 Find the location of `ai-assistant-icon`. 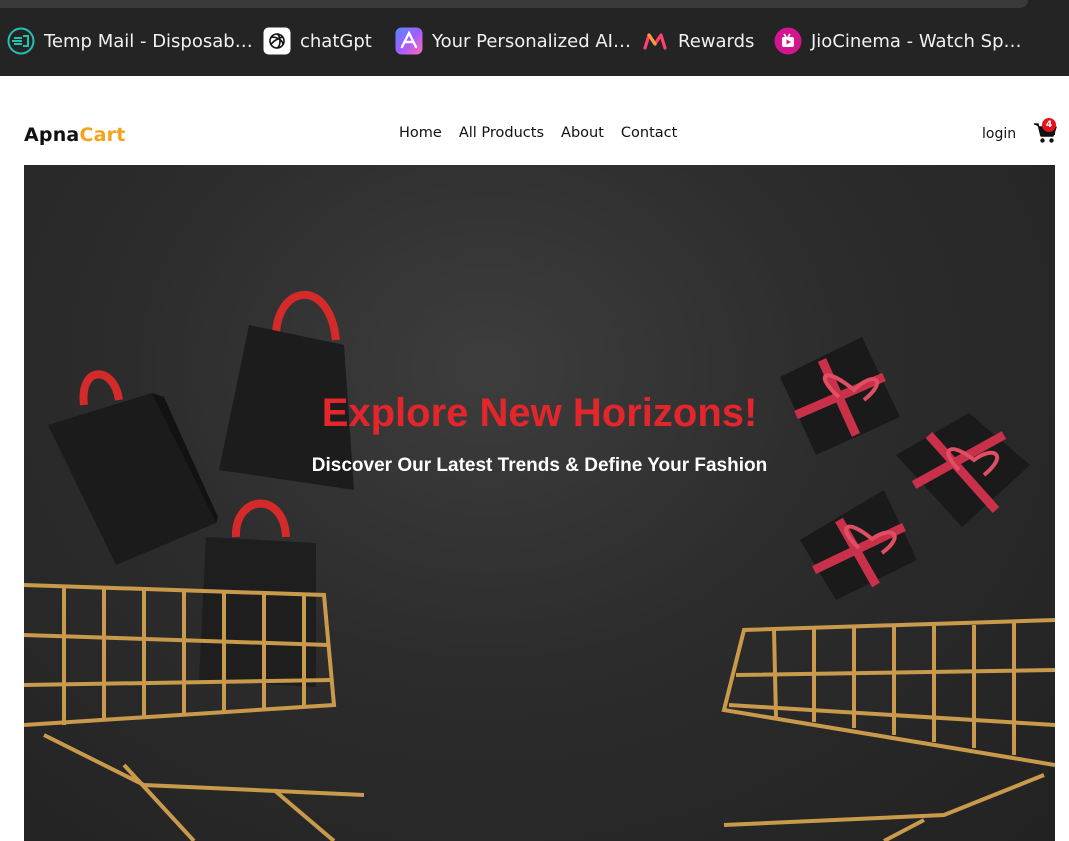

ai-assistant-icon is located at coordinates (409, 41).